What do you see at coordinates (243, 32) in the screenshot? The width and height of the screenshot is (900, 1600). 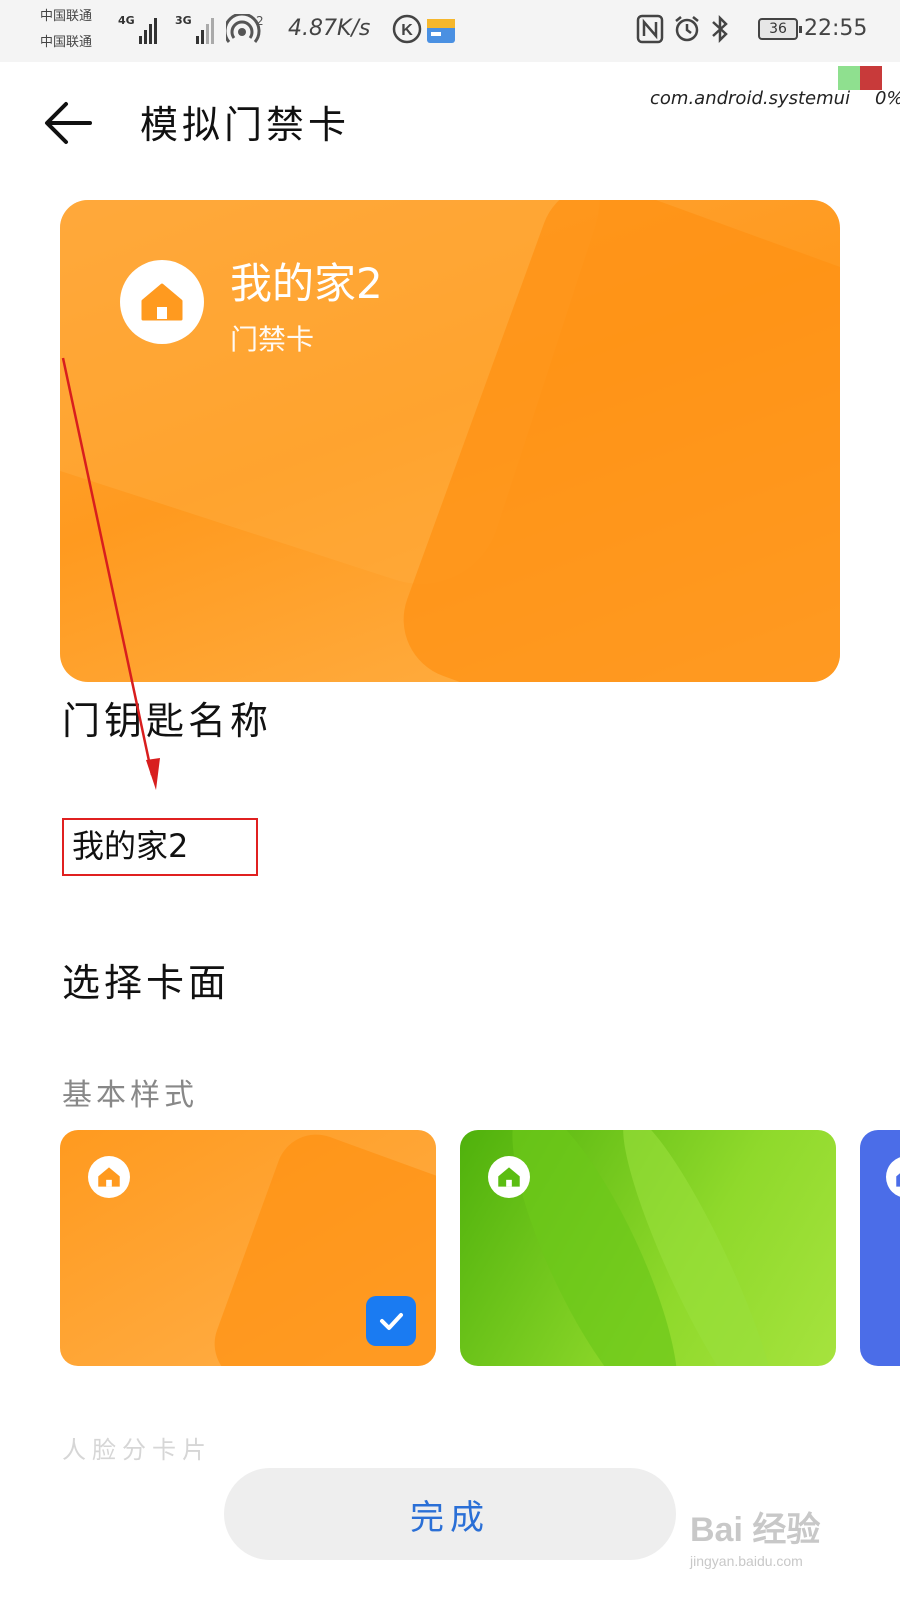 I see `hotspot-icon: 2` at bounding box center [243, 32].